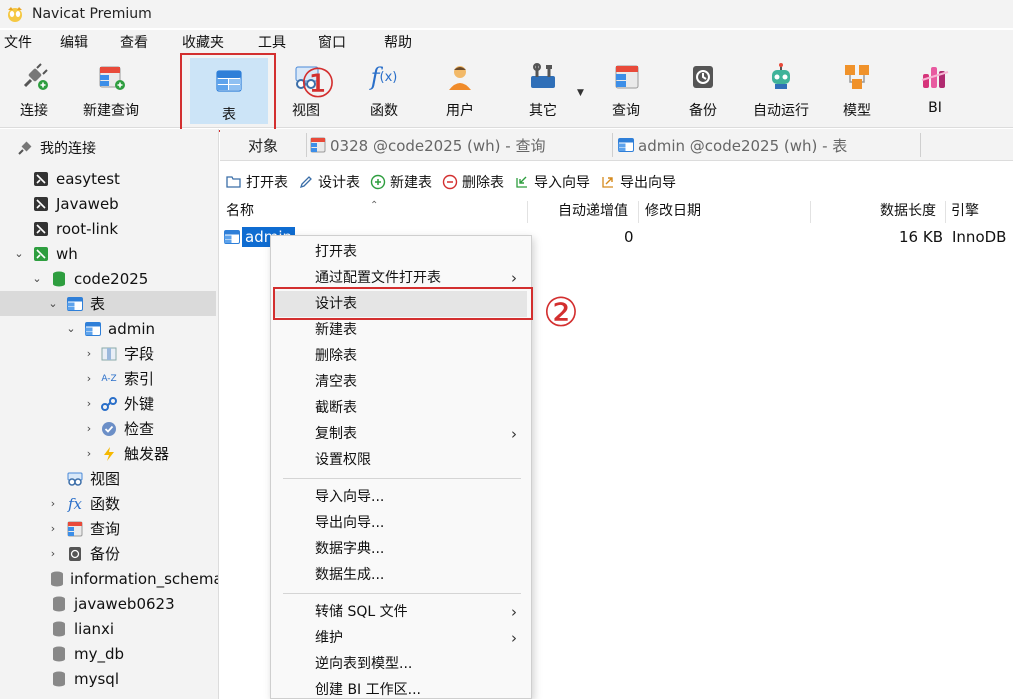  What do you see at coordinates (108, 528) in the screenshot?
I see `tree-item-queries: › 查询` at bounding box center [108, 528].